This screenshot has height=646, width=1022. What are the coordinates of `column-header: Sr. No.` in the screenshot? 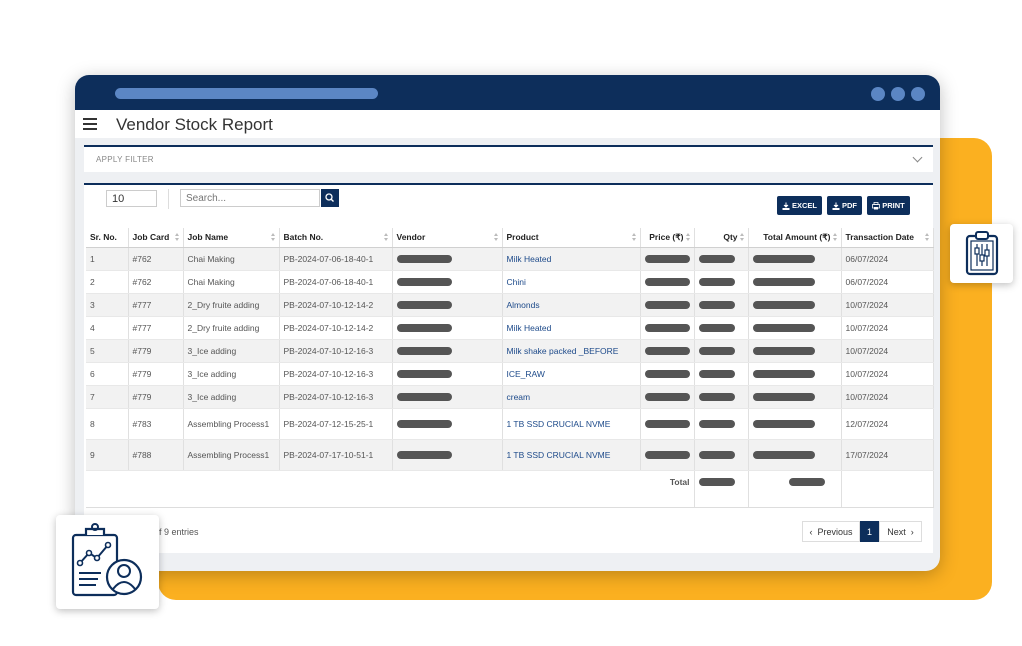 It's located at (107, 238).